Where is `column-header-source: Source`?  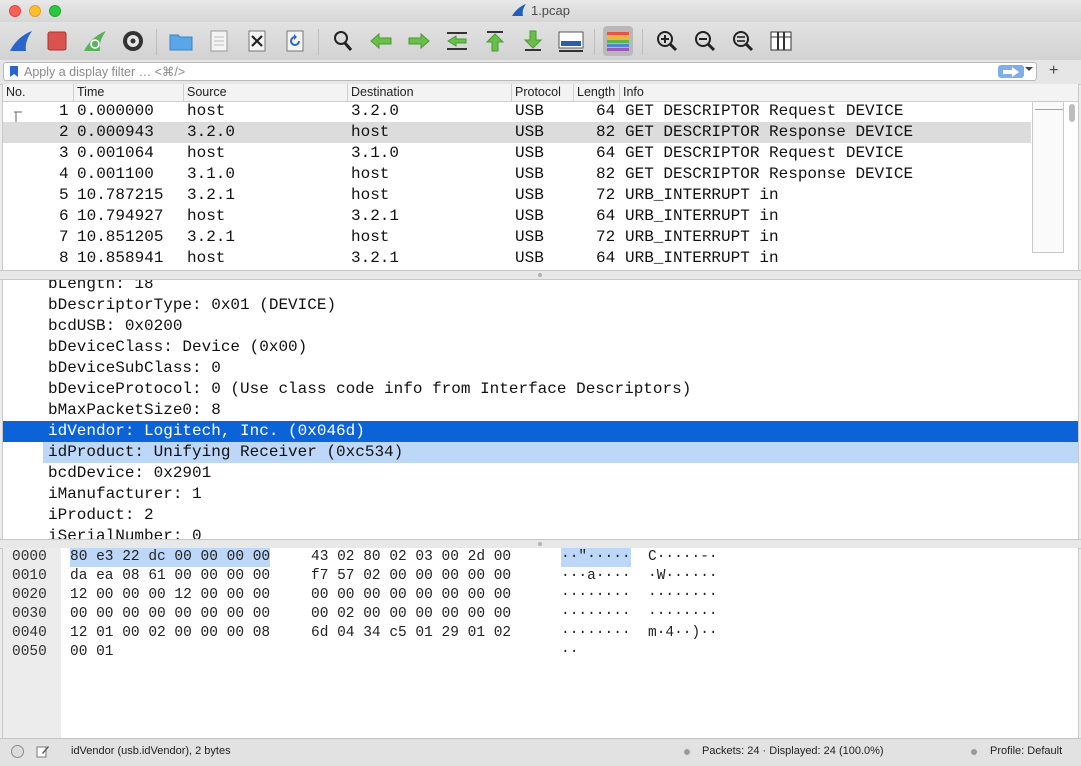 column-header-source: Source is located at coordinates (266, 92).